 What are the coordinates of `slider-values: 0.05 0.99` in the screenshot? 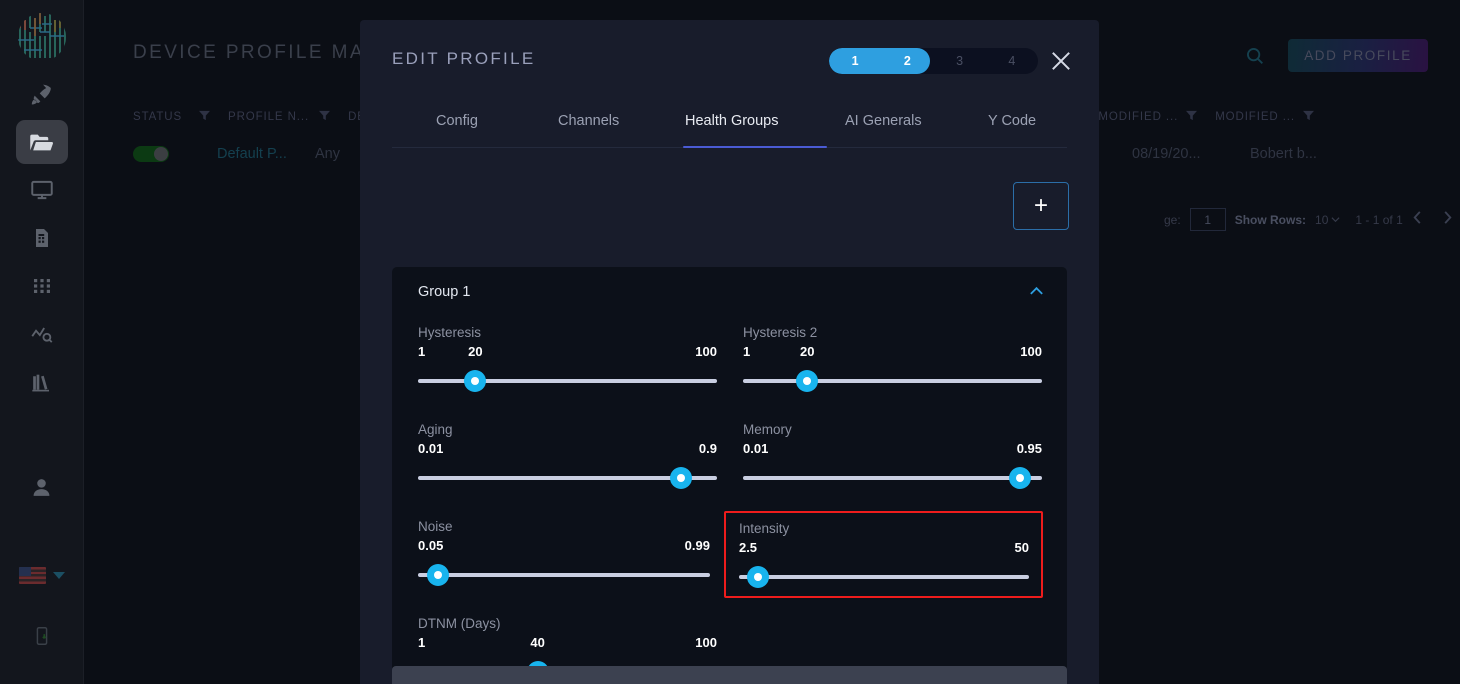 It's located at (564, 546).